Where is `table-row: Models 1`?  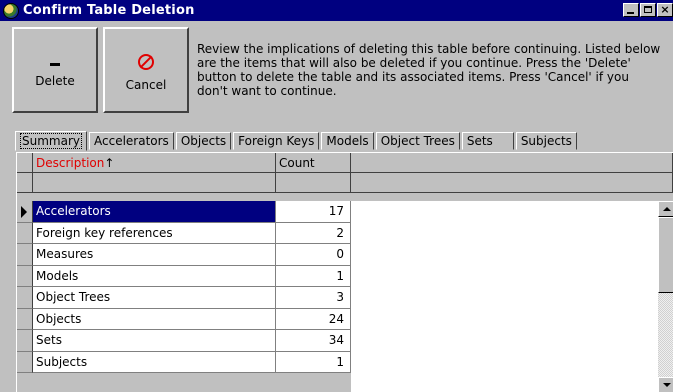 table-row: Models 1 is located at coordinates (337, 276).